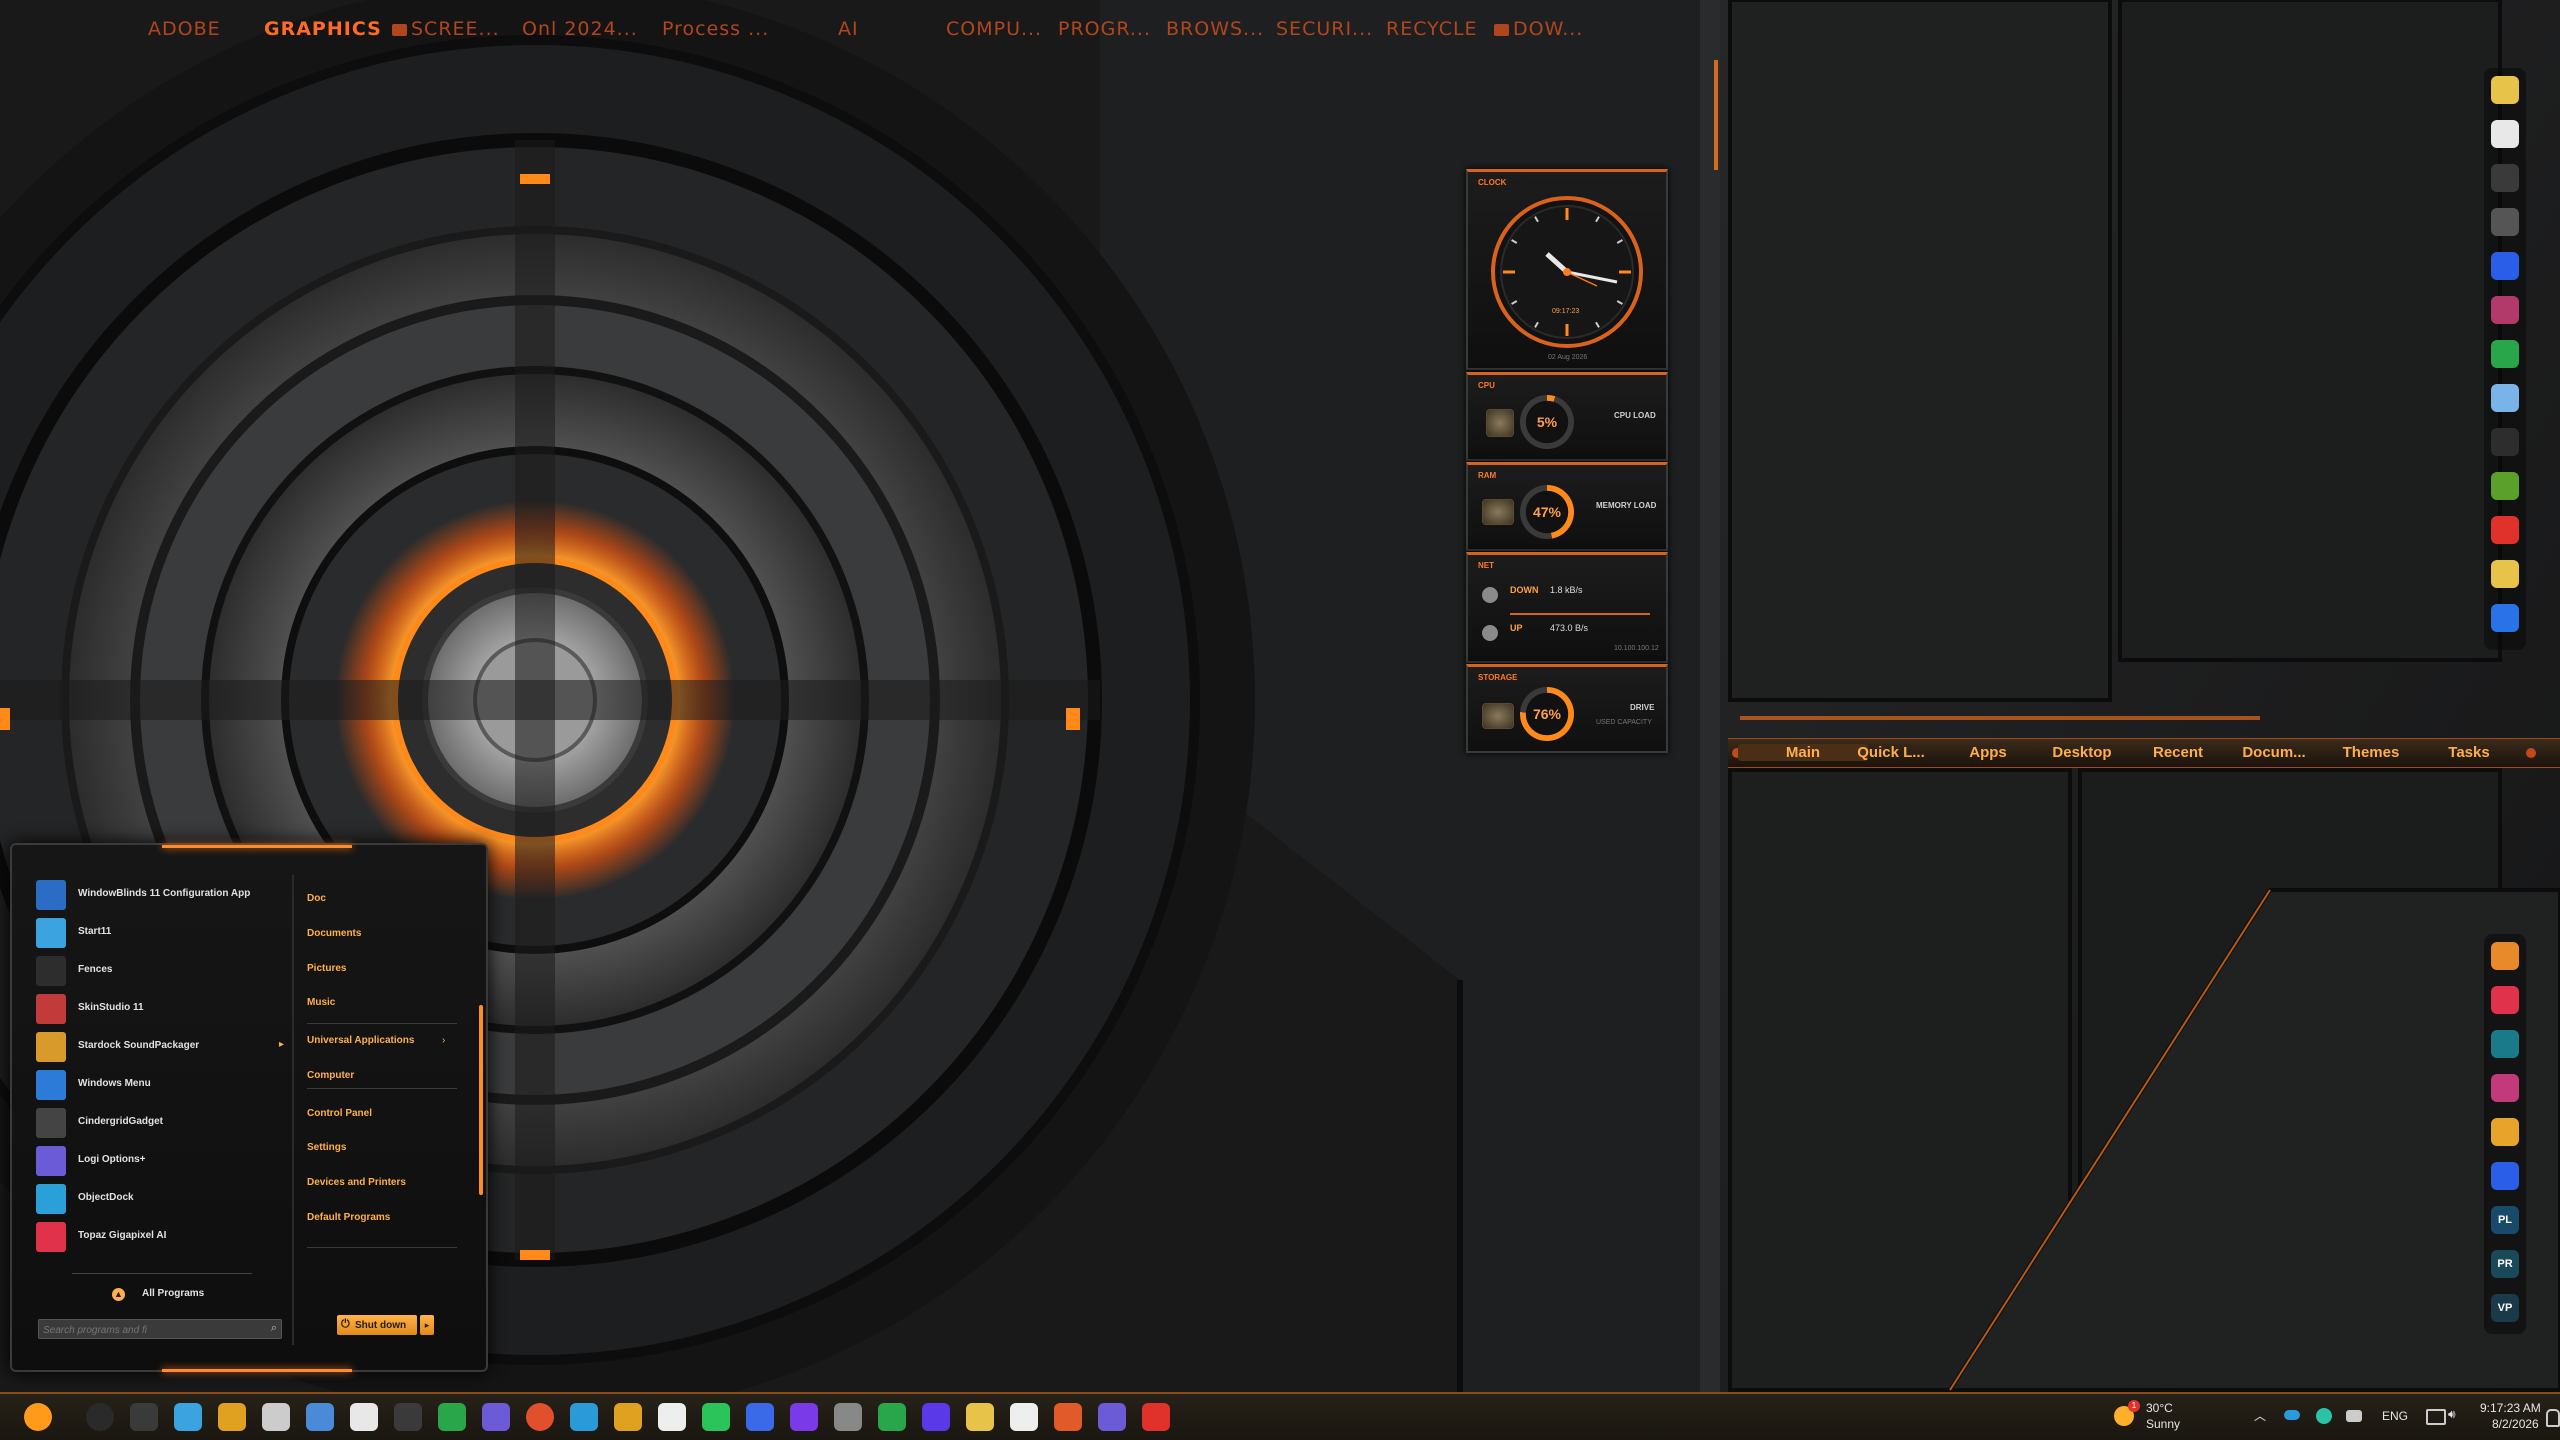 This screenshot has height=1440, width=2560. What do you see at coordinates (2505, 222) in the screenshot?
I see `wacom-icon` at bounding box center [2505, 222].